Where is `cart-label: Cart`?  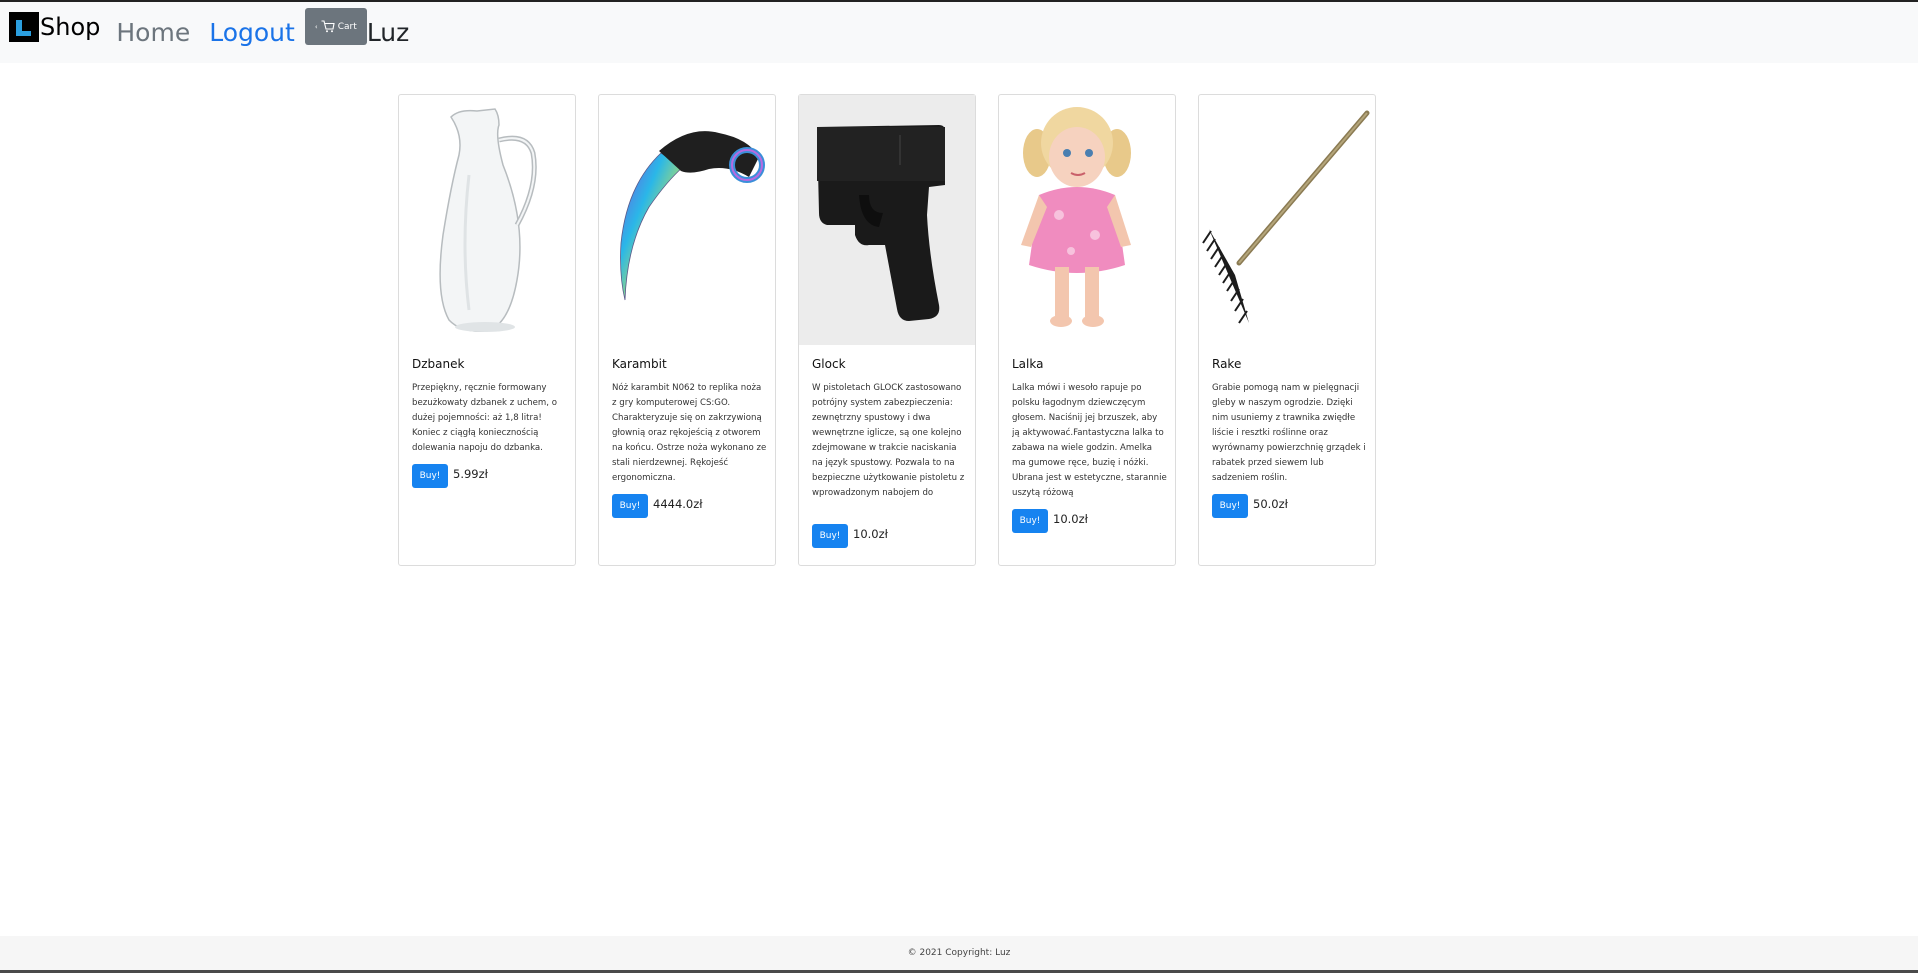
cart-label: Cart is located at coordinates (347, 26).